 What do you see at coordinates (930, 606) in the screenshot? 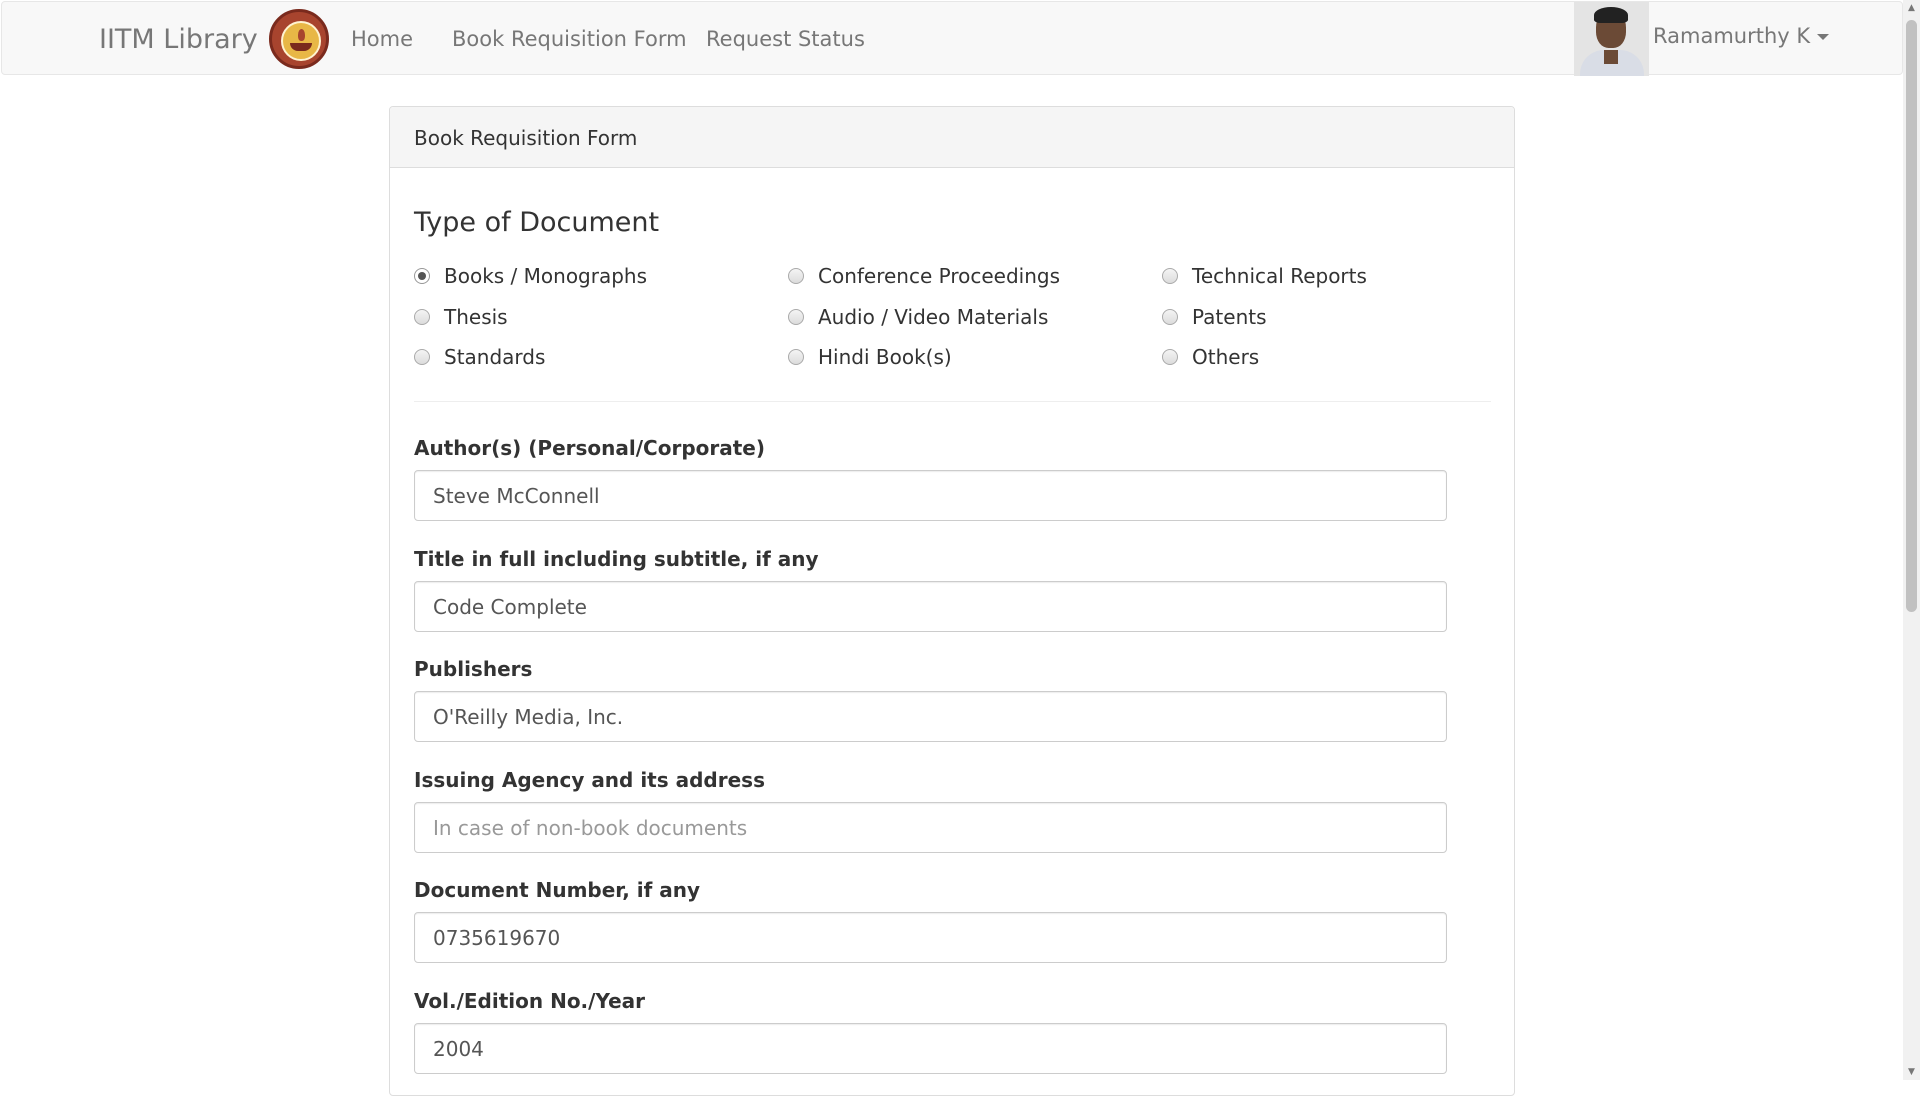
I see `title-input` at bounding box center [930, 606].